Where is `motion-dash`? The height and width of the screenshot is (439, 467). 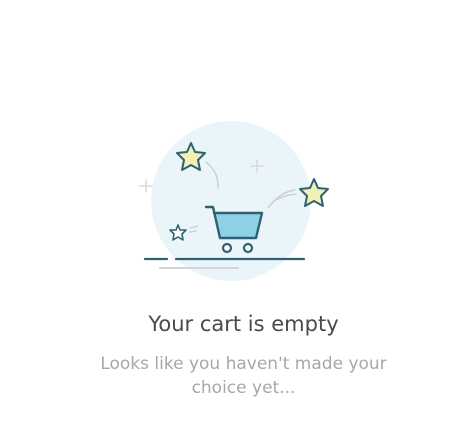
motion-dash is located at coordinates (193, 231).